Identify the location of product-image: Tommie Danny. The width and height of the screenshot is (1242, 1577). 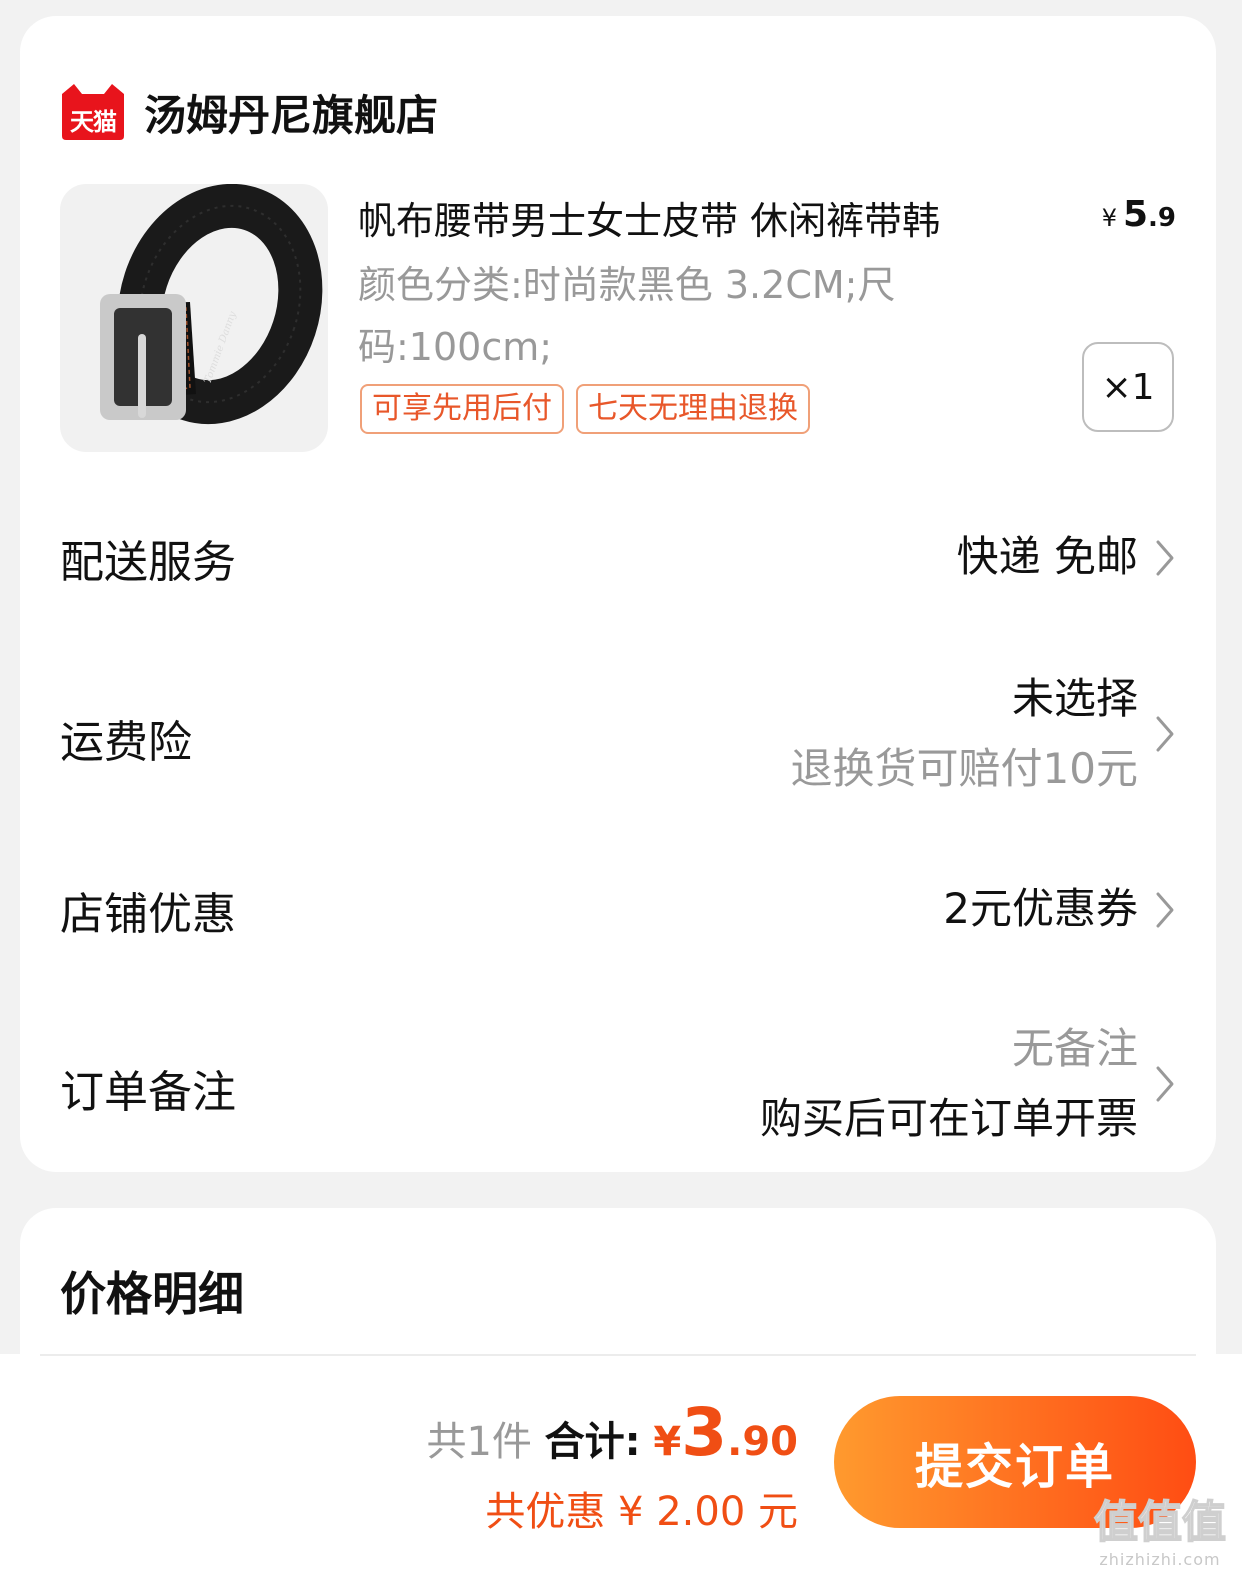
(194, 318).